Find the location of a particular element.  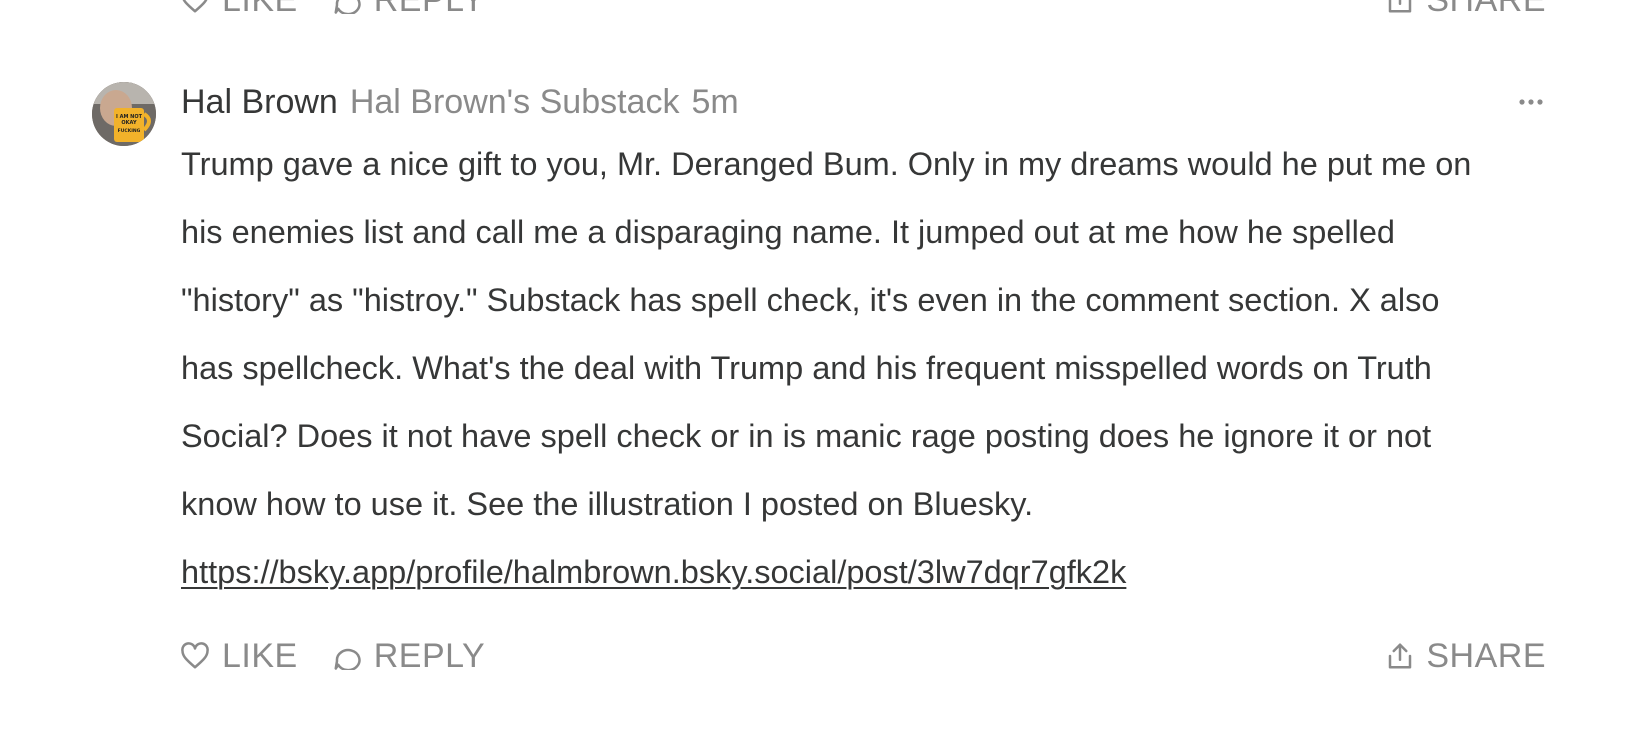

comment-header: Hal Brown Hal Brown's Substack 5m is located at coordinates (863, 102).